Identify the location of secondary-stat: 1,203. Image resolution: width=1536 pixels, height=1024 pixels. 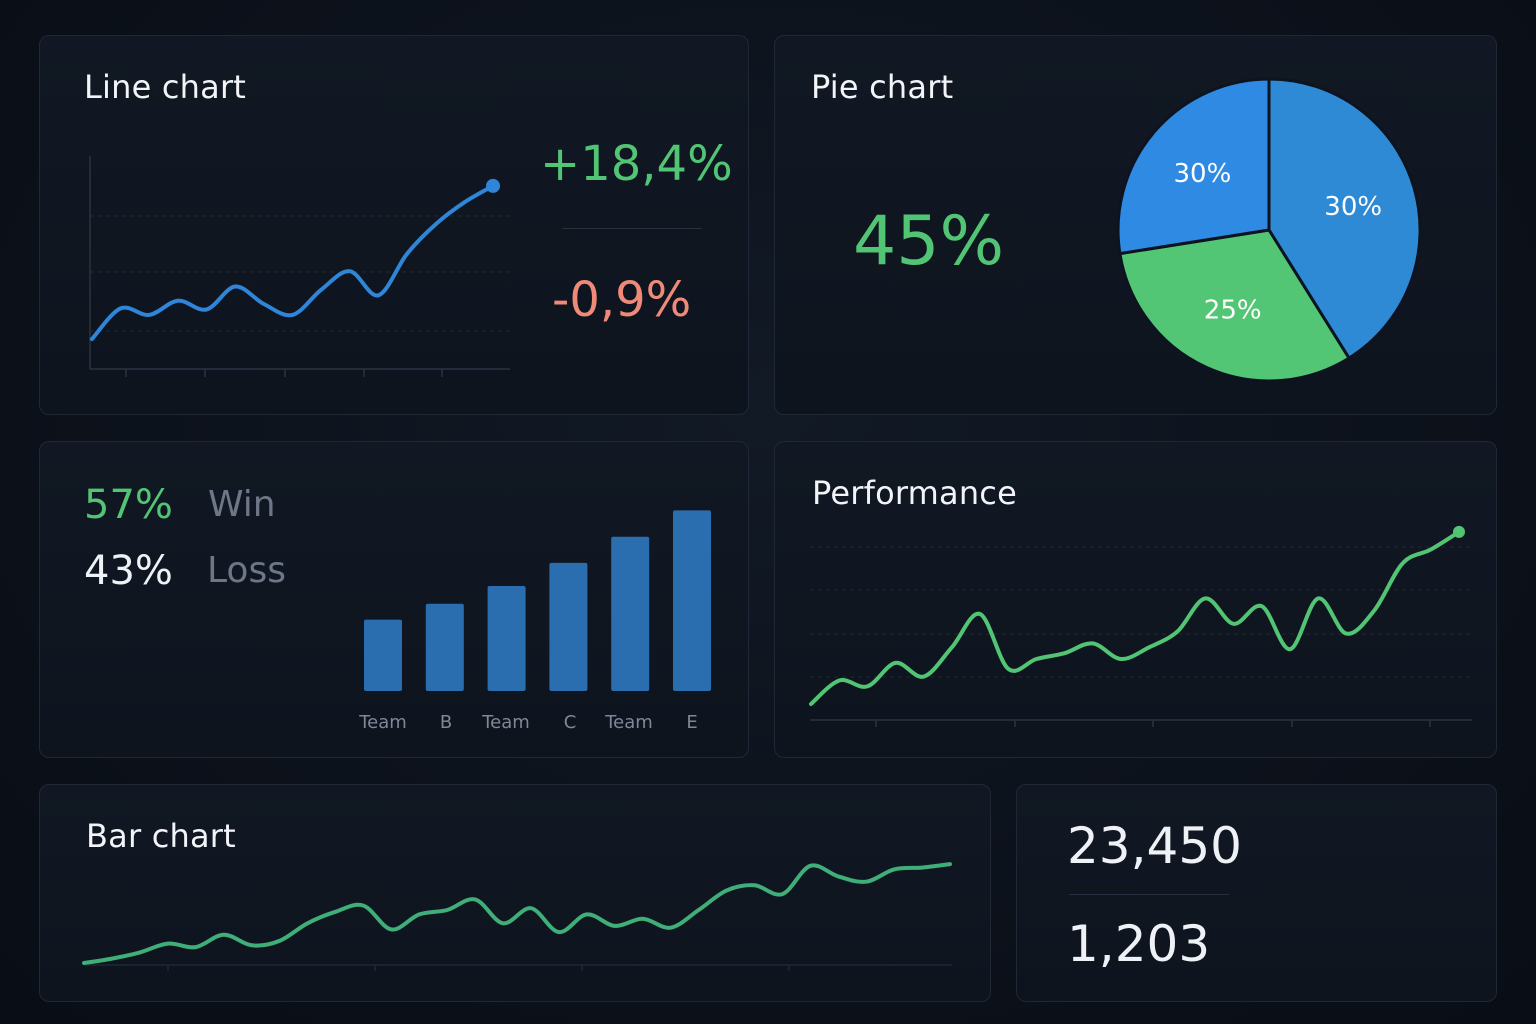
(1139, 944).